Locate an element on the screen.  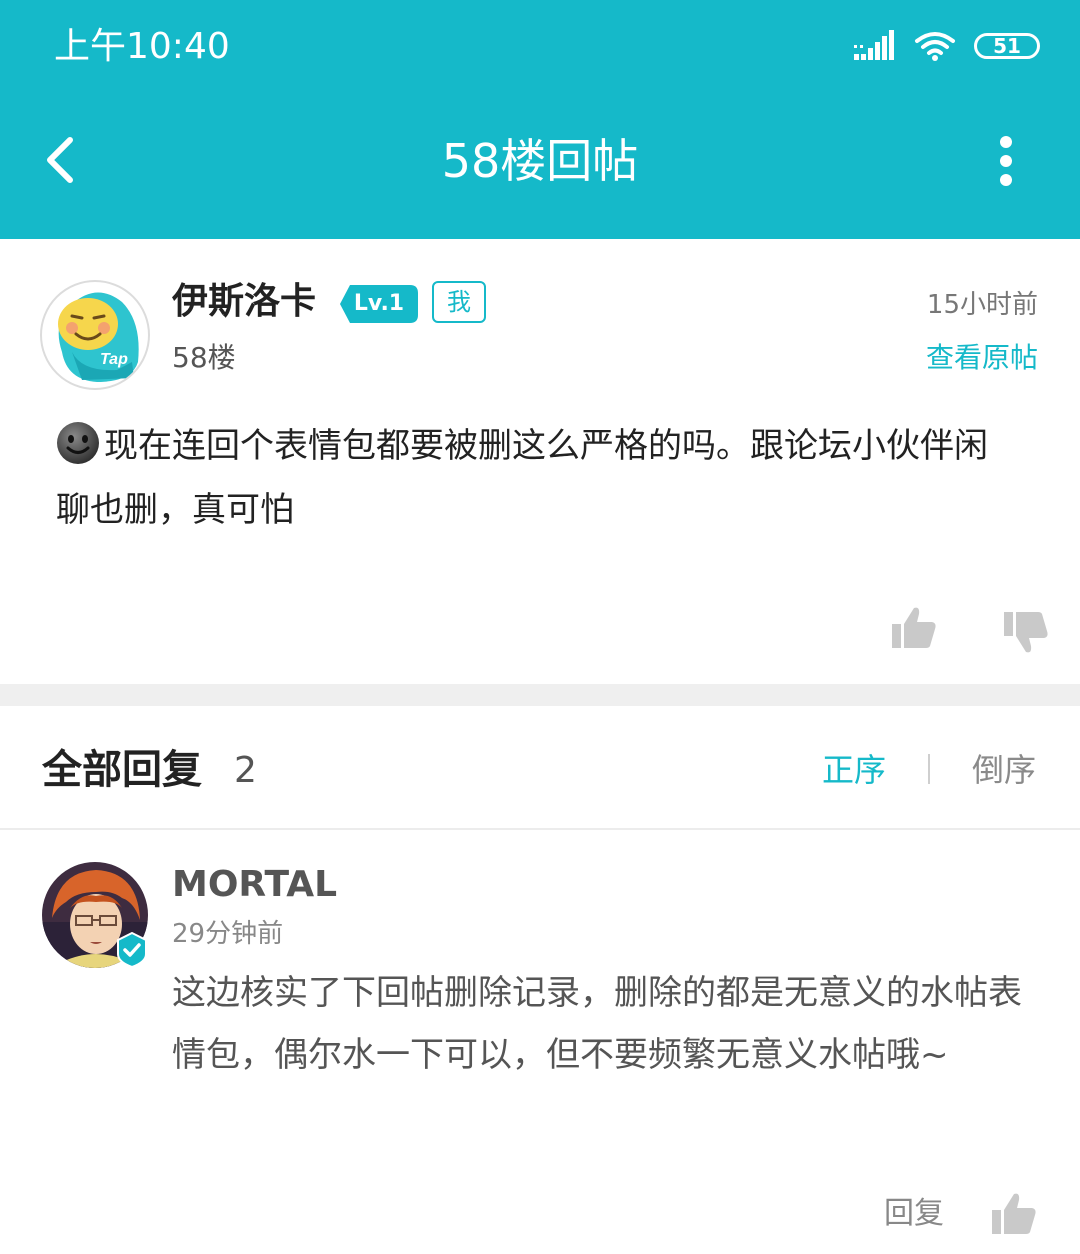
like-button is located at coordinates (914, 628).